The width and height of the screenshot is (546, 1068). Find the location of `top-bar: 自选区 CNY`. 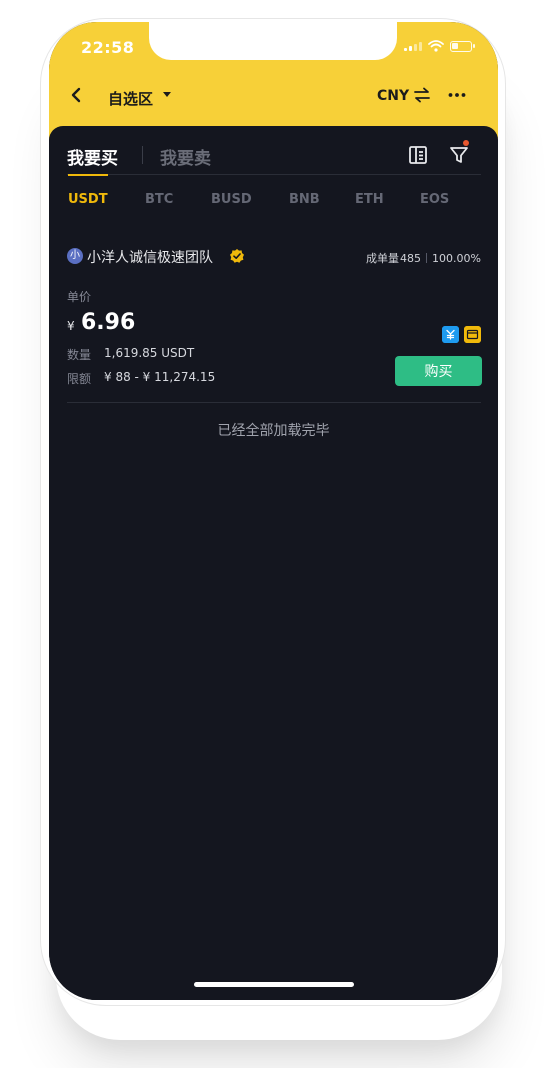

top-bar: 自选区 CNY is located at coordinates (273, 98).